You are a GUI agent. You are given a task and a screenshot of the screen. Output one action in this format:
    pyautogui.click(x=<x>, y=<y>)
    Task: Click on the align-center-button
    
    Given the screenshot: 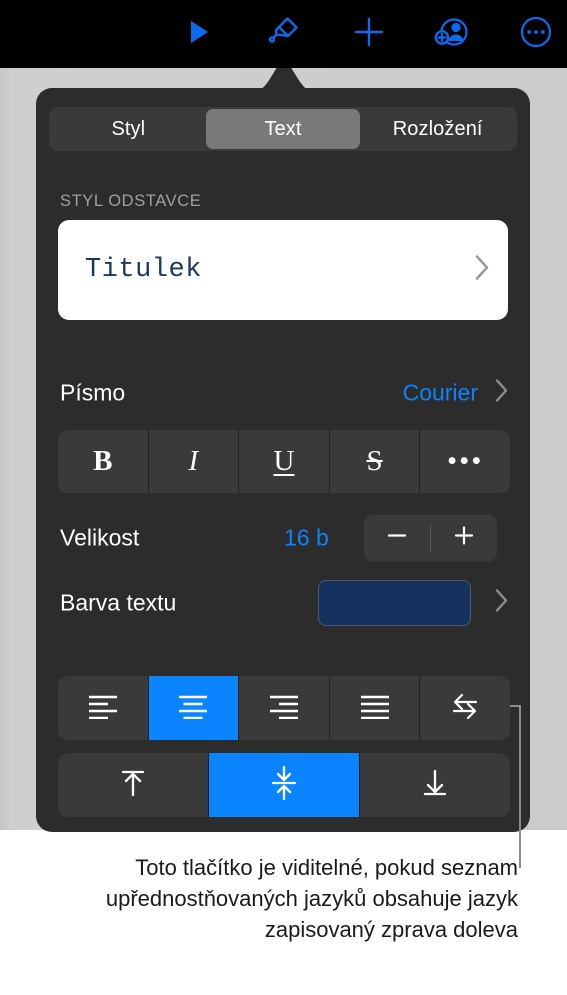 What is the action you would take?
    pyautogui.click(x=193, y=708)
    